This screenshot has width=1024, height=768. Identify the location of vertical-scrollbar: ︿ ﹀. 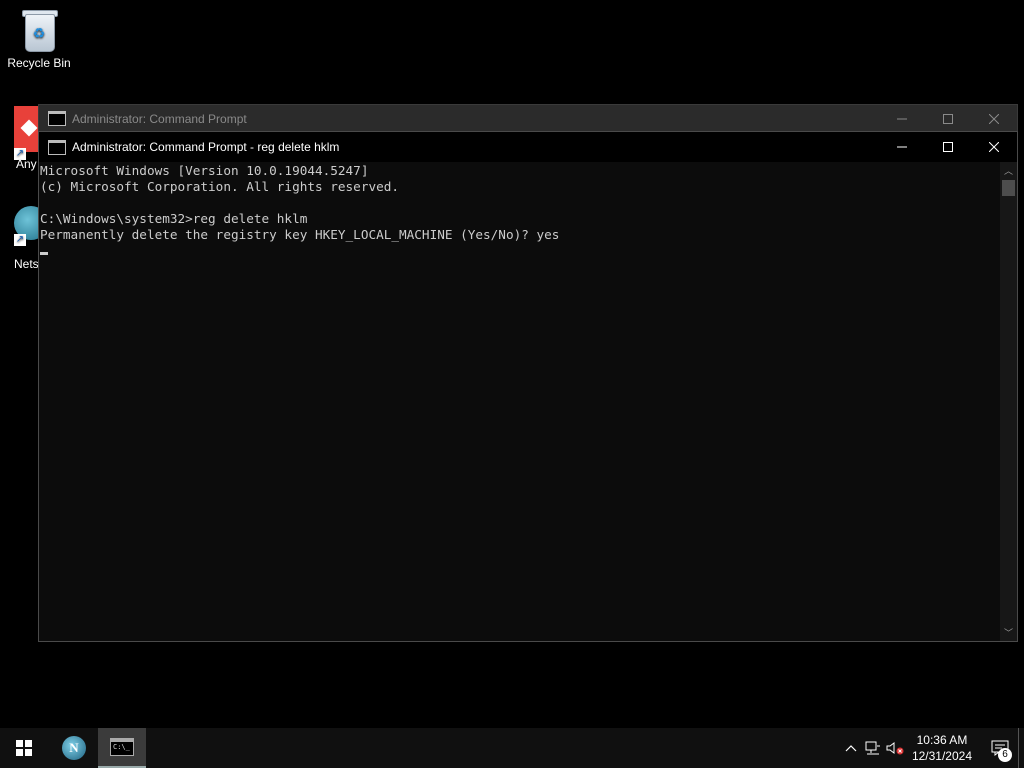
(1008, 401).